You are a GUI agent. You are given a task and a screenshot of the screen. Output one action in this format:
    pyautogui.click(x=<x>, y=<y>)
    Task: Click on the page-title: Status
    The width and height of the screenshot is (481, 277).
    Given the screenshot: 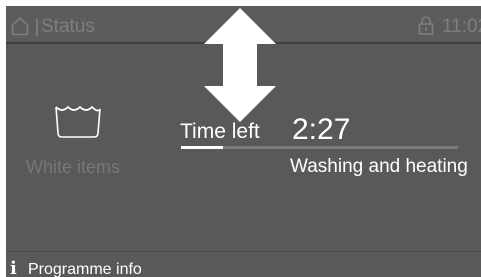 What is the action you would take?
    pyautogui.click(x=68, y=26)
    